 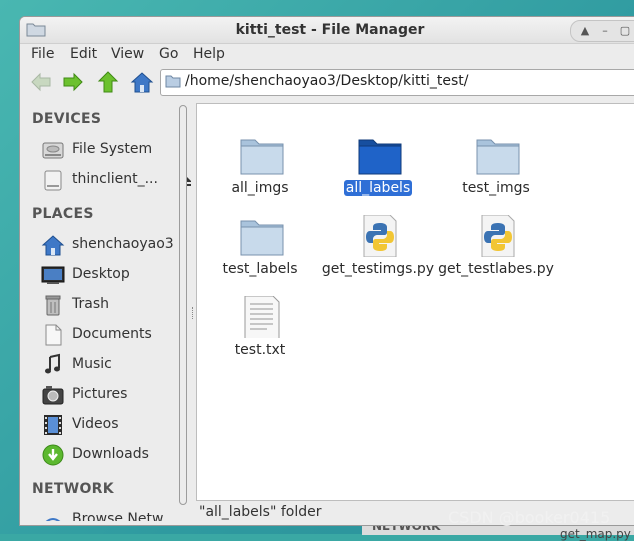 What do you see at coordinates (529, 517) in the screenshot?
I see `watermark: CSDN @booker0415` at bounding box center [529, 517].